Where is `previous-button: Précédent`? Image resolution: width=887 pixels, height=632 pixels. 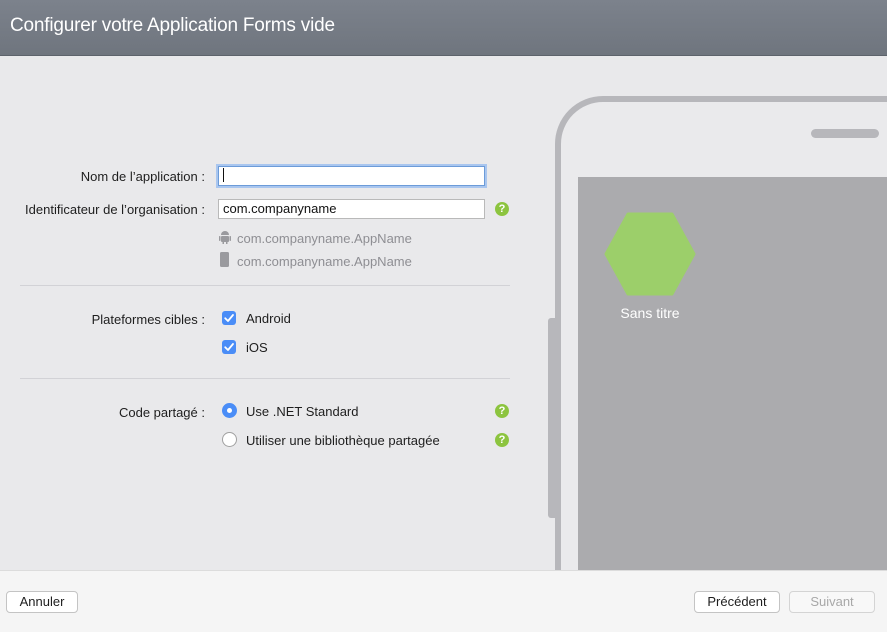 previous-button: Précédent is located at coordinates (737, 602).